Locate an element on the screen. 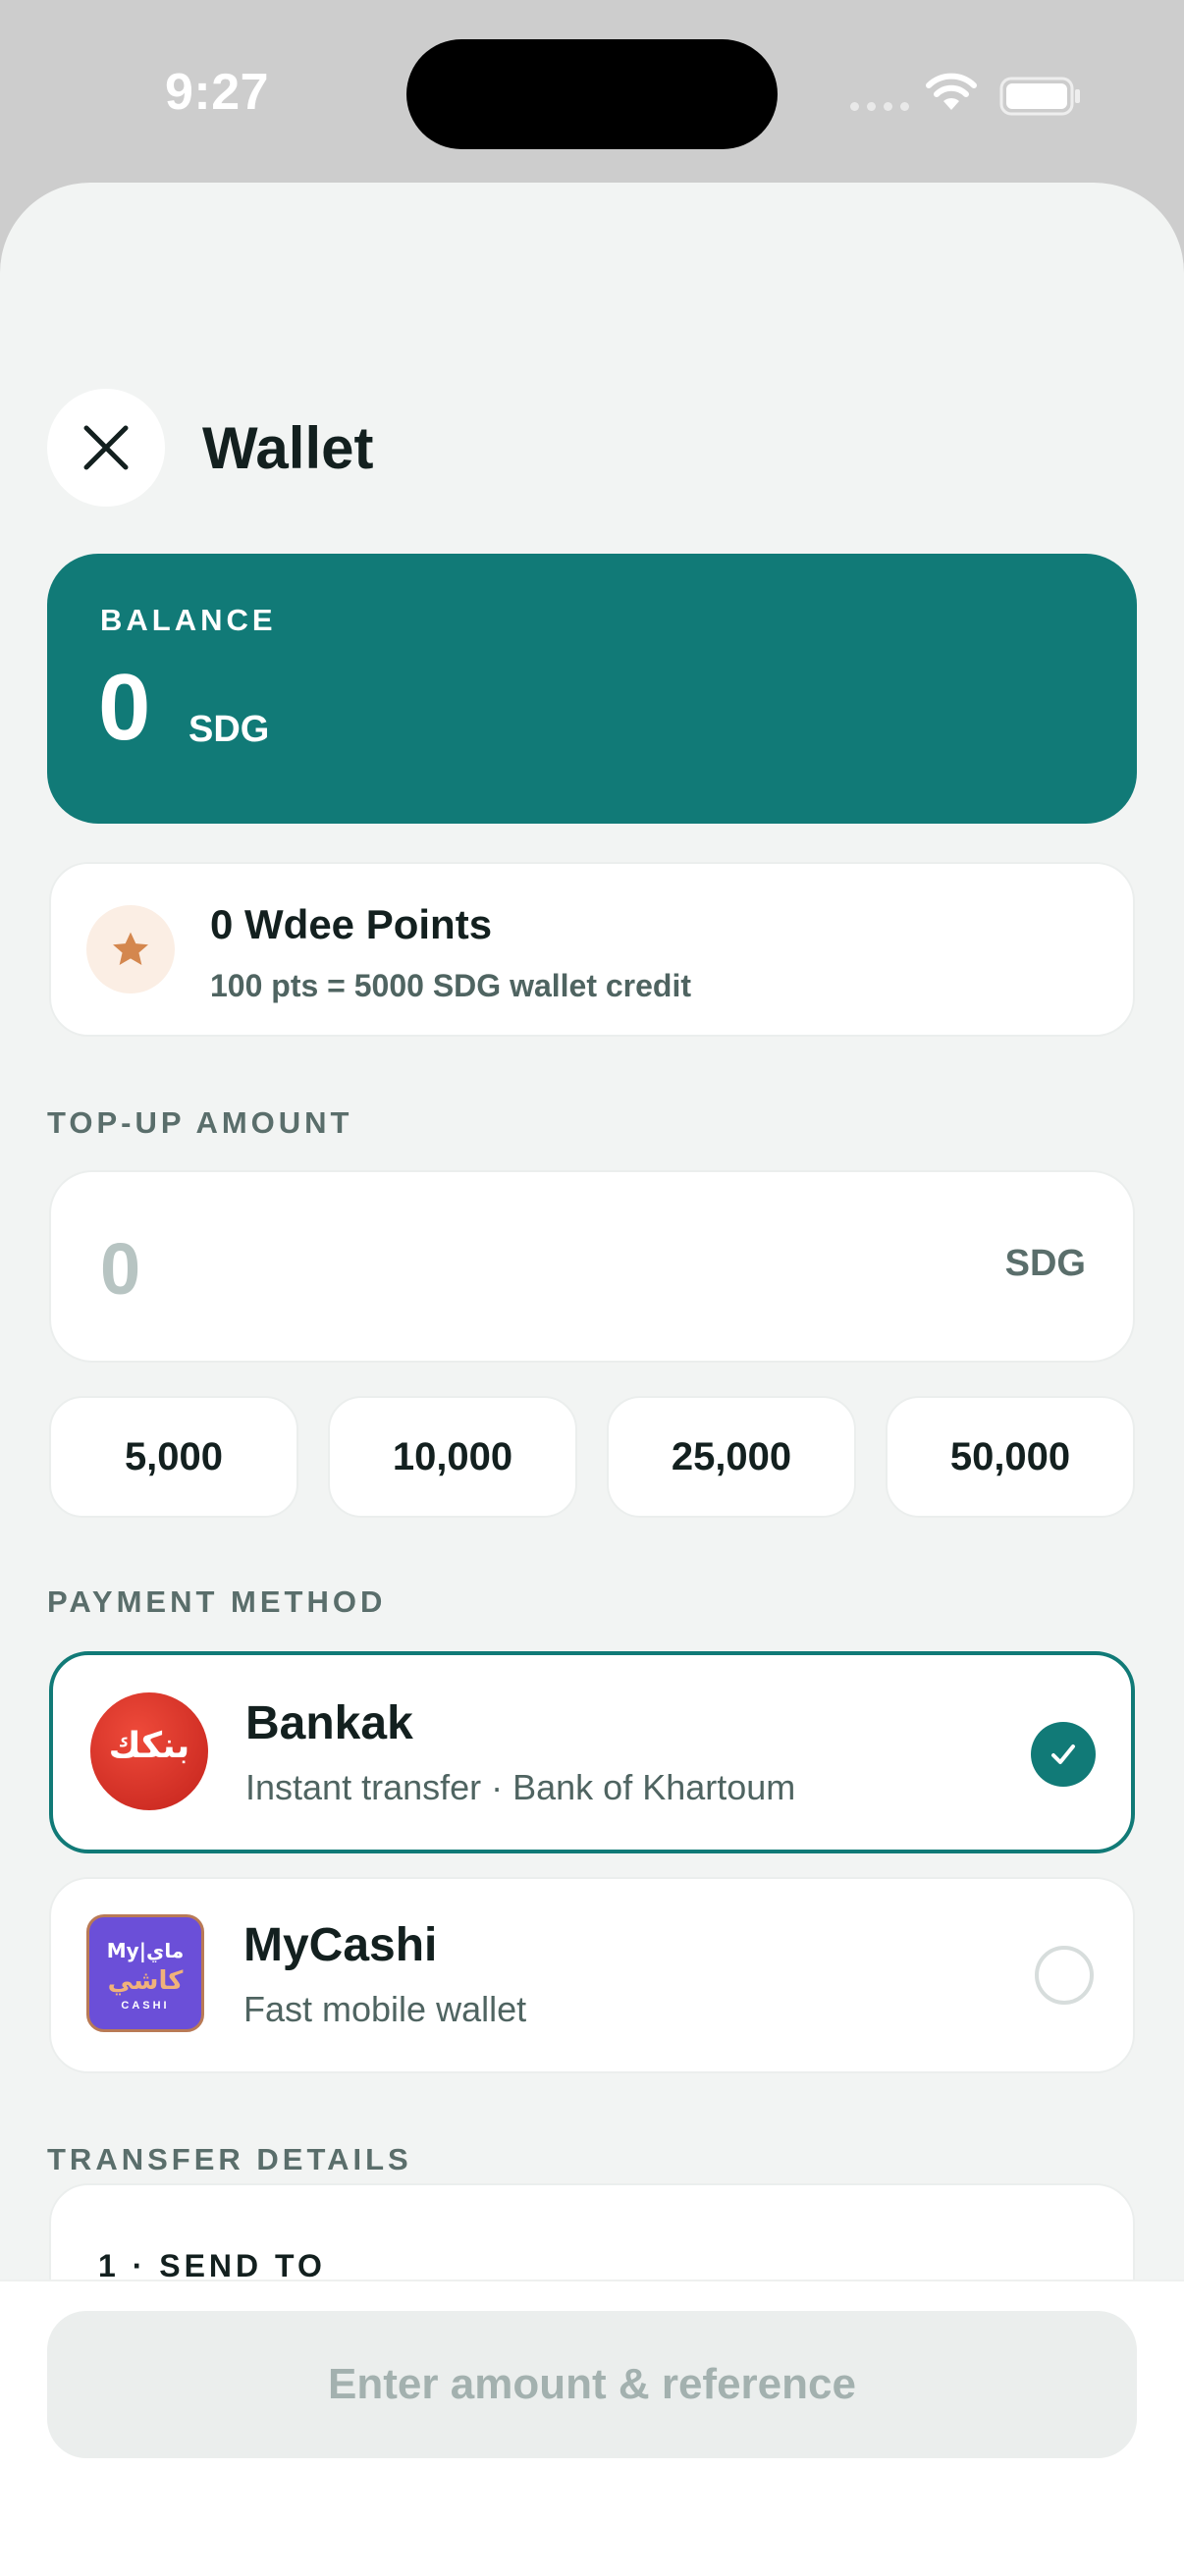  amount-currency: SDG is located at coordinates (1045, 1263).